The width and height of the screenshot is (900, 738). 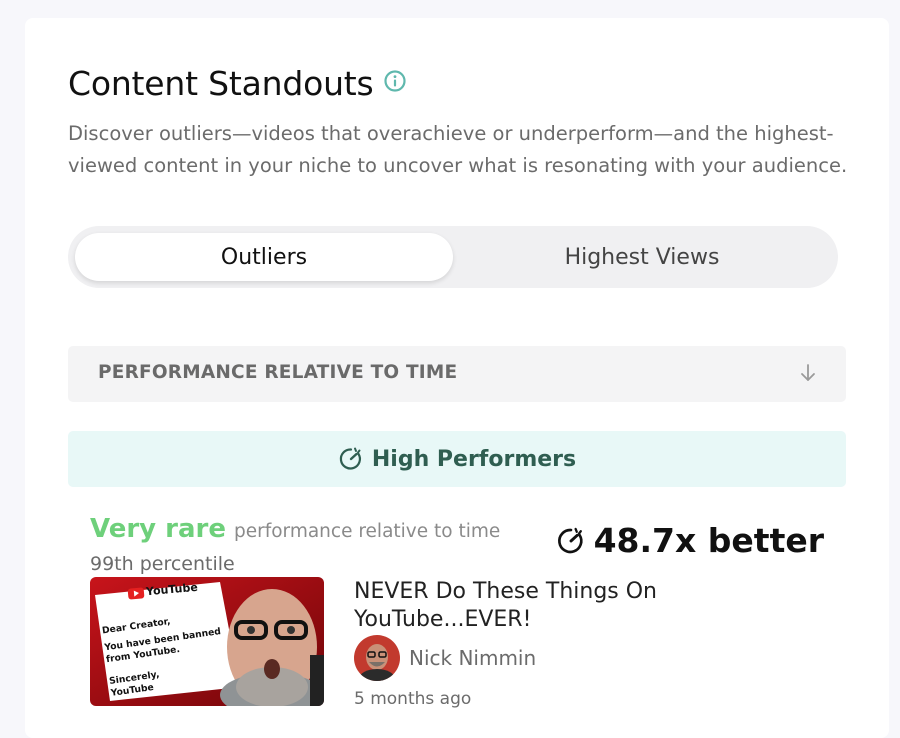 I want to click on tab-highest-views: Highest Views, so click(x=642, y=257).